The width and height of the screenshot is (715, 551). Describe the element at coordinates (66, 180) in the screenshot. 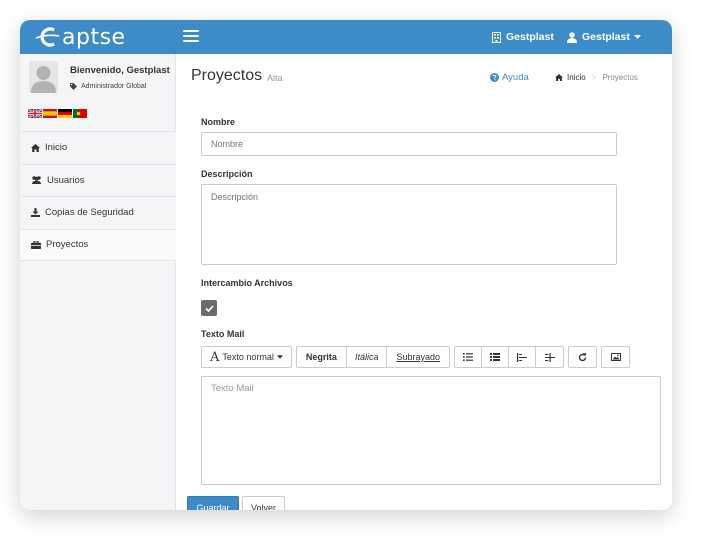

I see `sidebar-item-label: Usuarios` at that location.